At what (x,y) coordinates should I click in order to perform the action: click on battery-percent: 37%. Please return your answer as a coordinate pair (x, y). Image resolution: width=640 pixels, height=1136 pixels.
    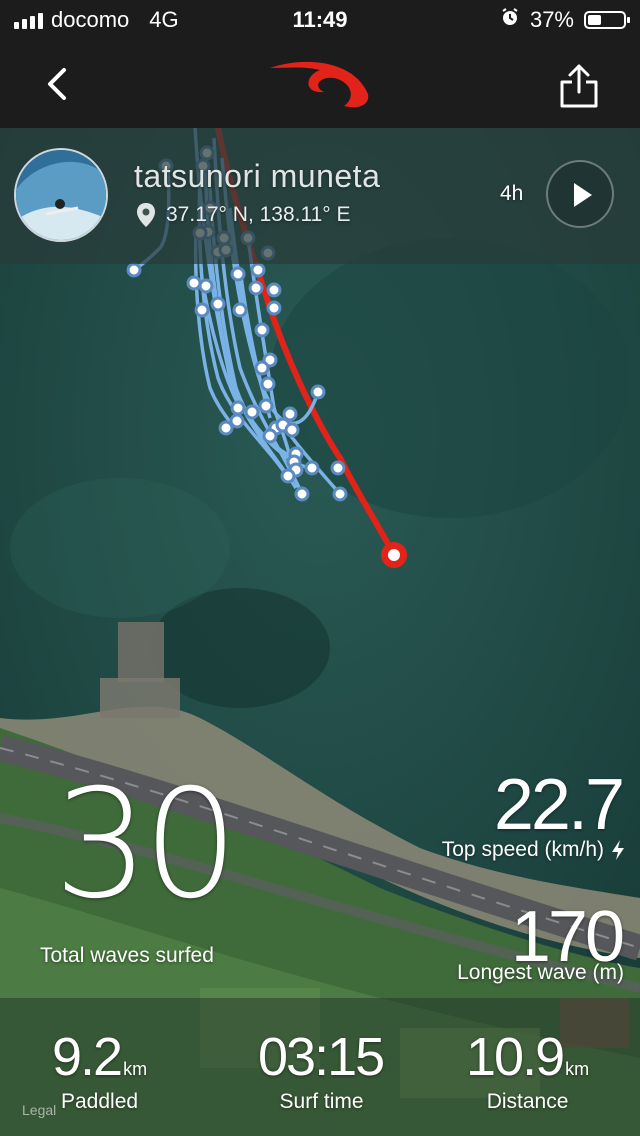
    Looking at the image, I should click on (551, 19).